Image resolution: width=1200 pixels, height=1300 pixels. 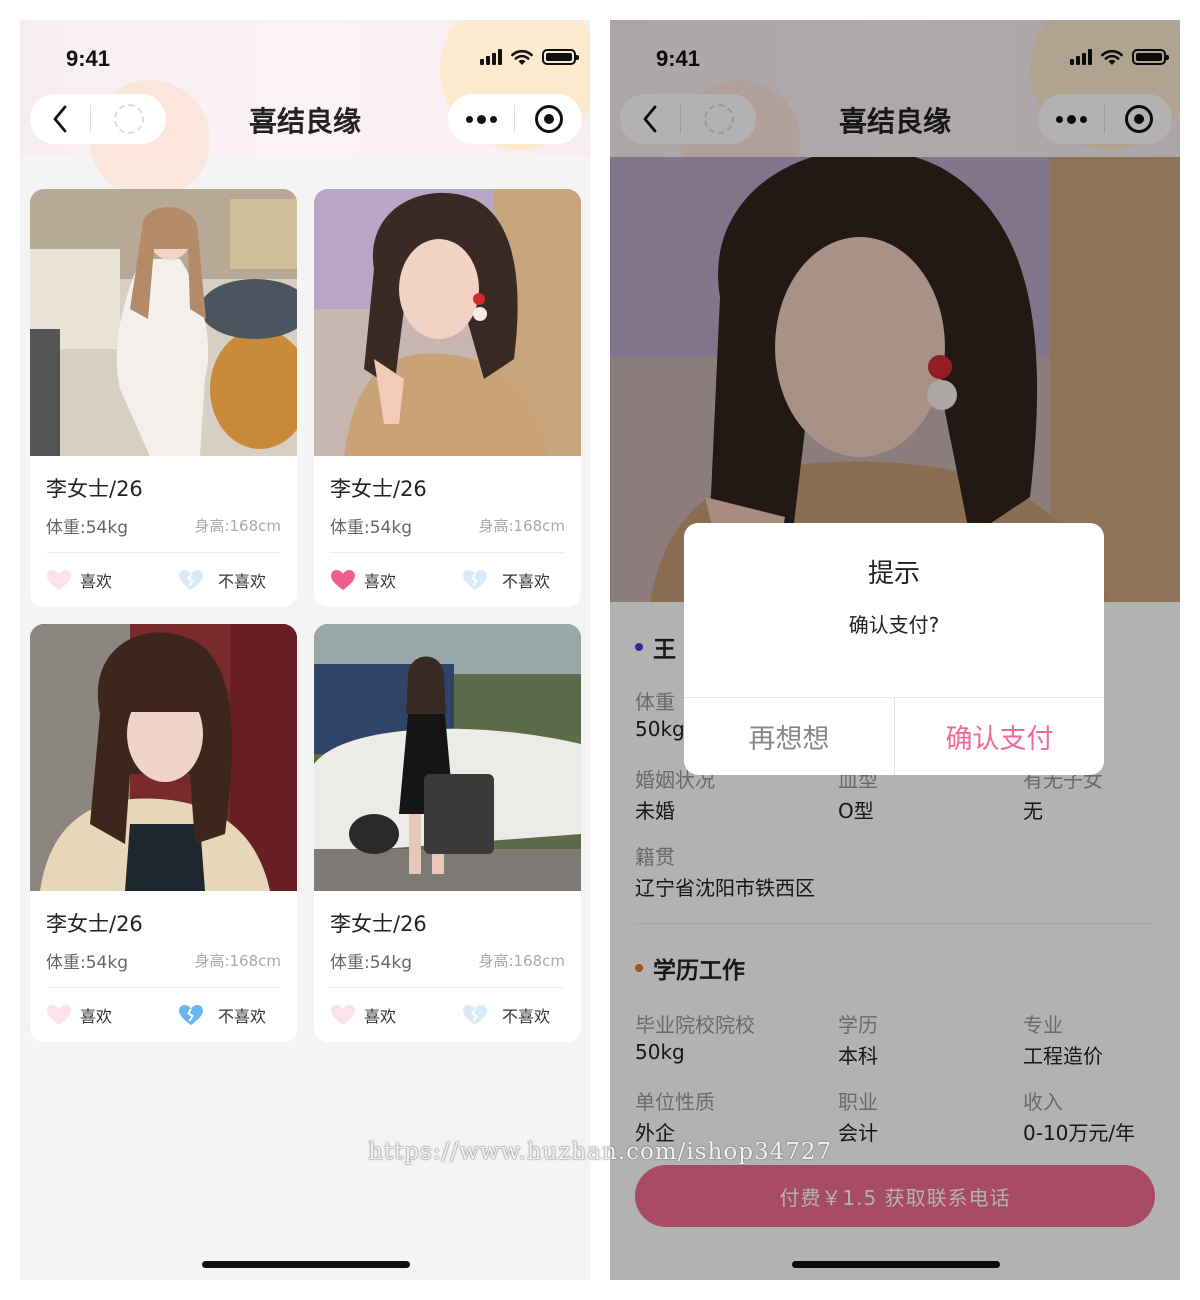 I want to click on more-button, so click(x=481, y=119).